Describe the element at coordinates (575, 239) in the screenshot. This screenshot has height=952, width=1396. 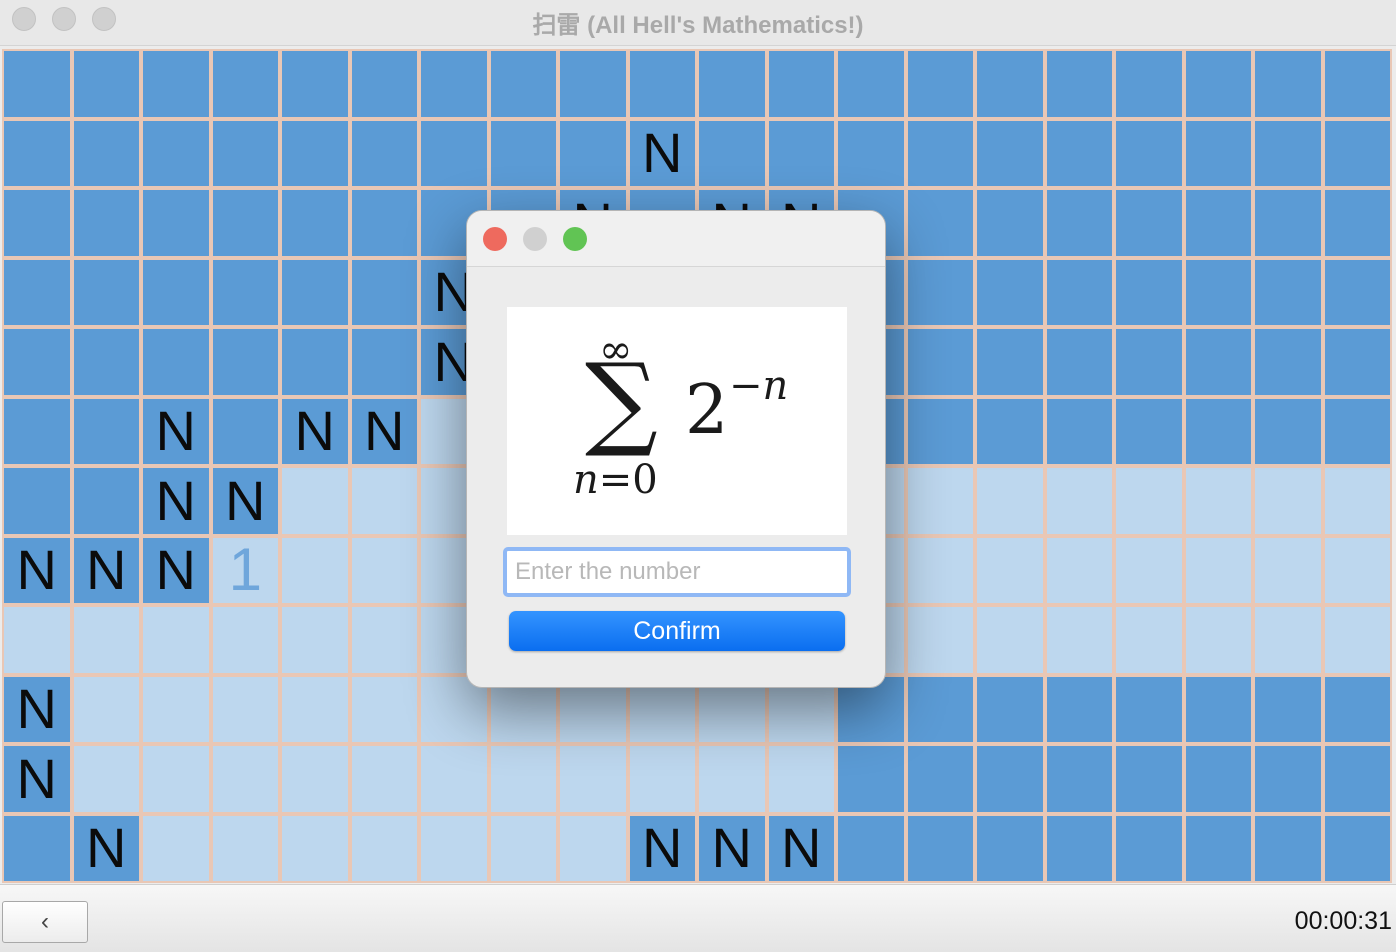
I see `dialog-zoom-button` at that location.